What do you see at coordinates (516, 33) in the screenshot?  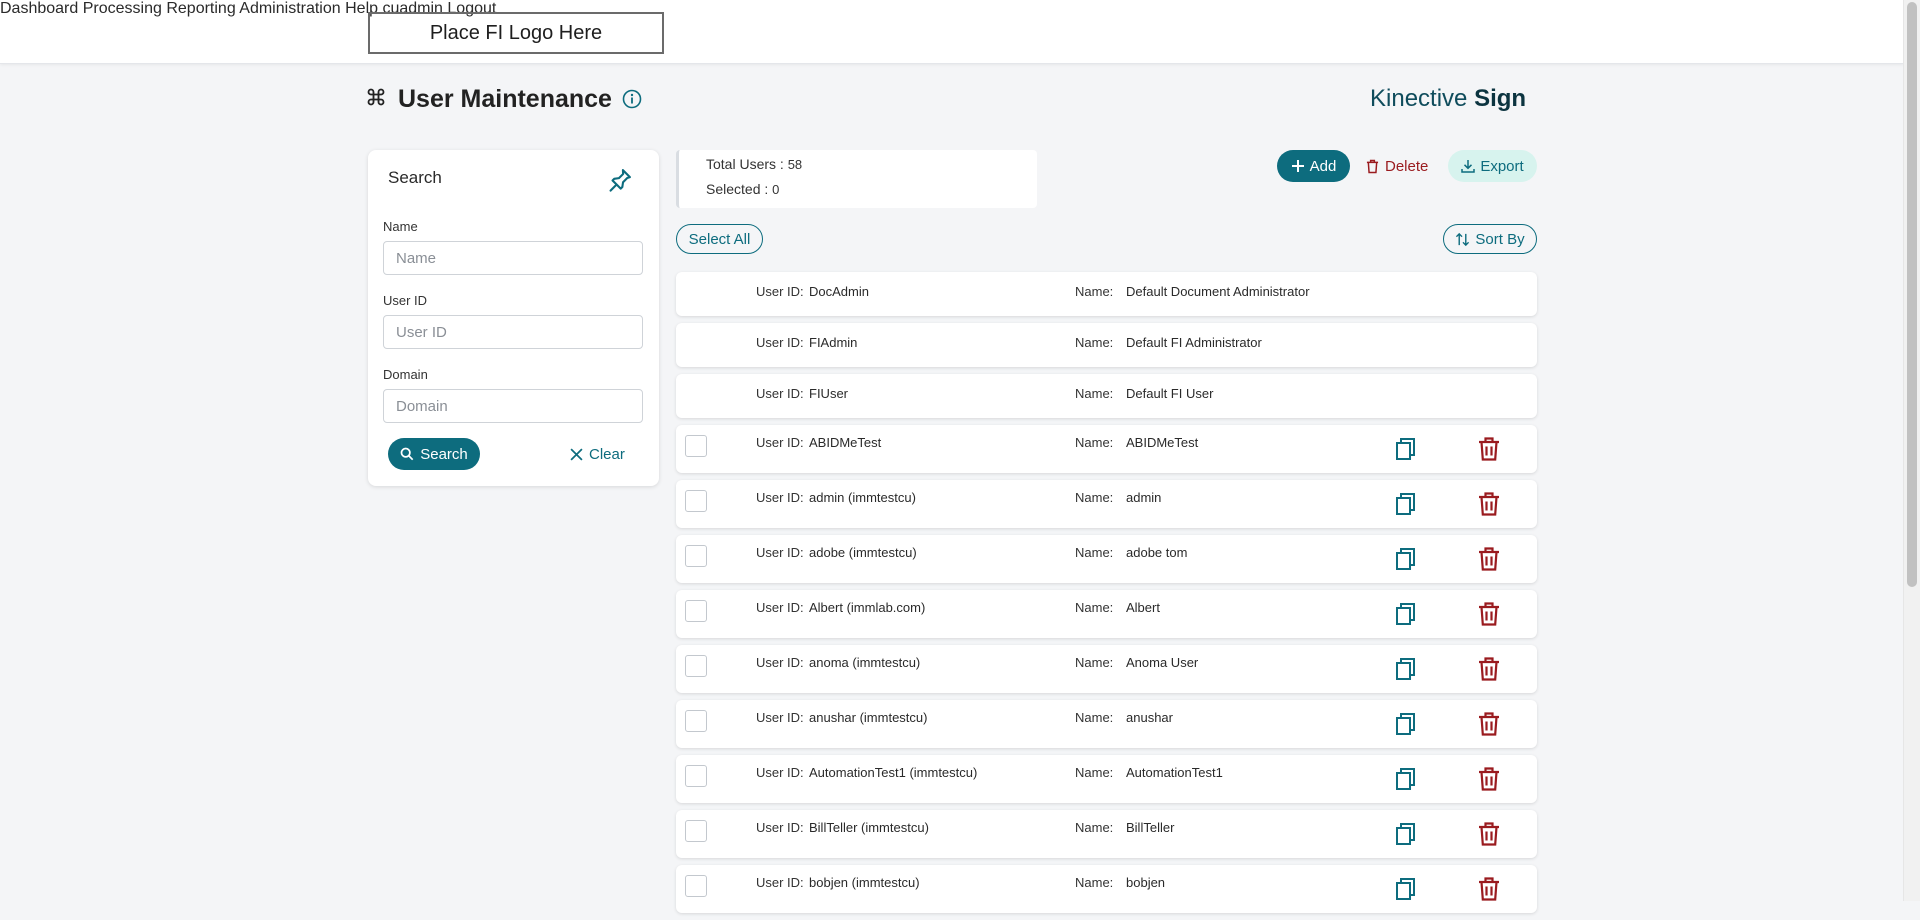 I see `logo-placeholder: Place FI Logo Here` at bounding box center [516, 33].